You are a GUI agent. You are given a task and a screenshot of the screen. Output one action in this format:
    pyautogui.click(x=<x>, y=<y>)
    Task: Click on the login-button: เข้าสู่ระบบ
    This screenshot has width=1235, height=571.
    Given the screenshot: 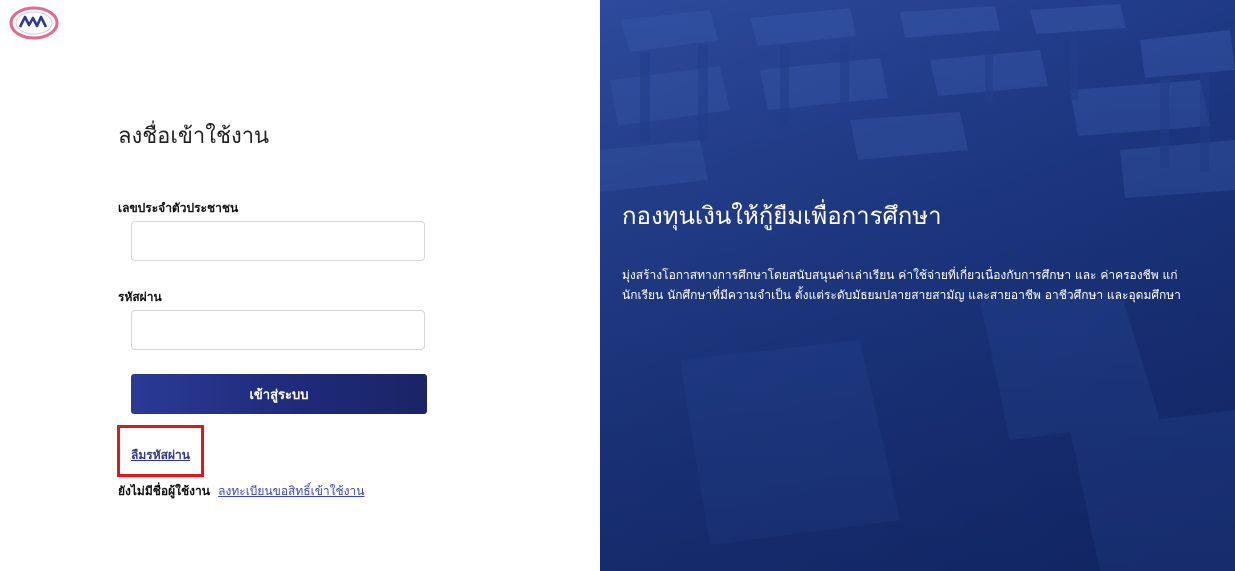 What is the action you would take?
    pyautogui.click(x=279, y=394)
    